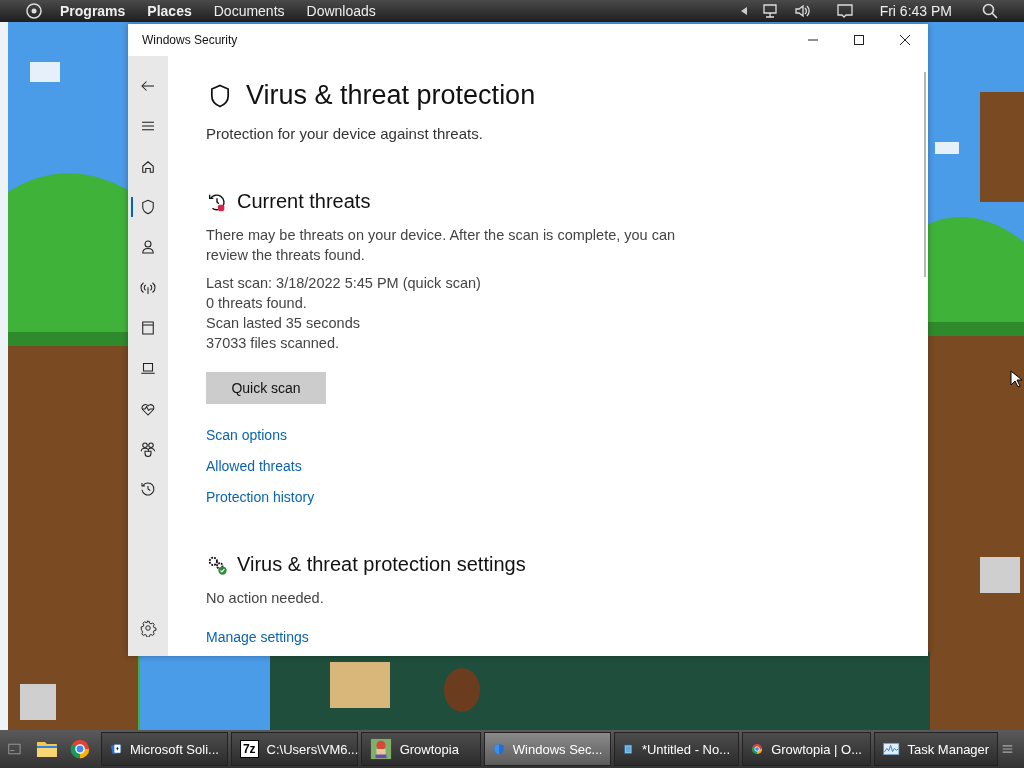 The width and height of the screenshot is (1024, 768). I want to click on close-icon, so click(905, 40).